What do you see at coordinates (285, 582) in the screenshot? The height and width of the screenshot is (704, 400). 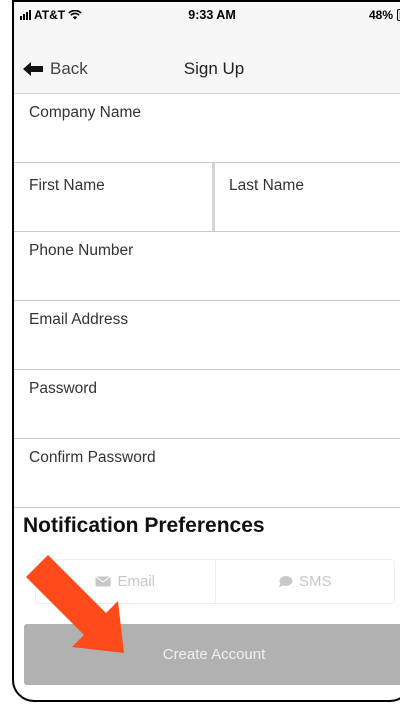 I see `chat-bubble-icon` at bounding box center [285, 582].